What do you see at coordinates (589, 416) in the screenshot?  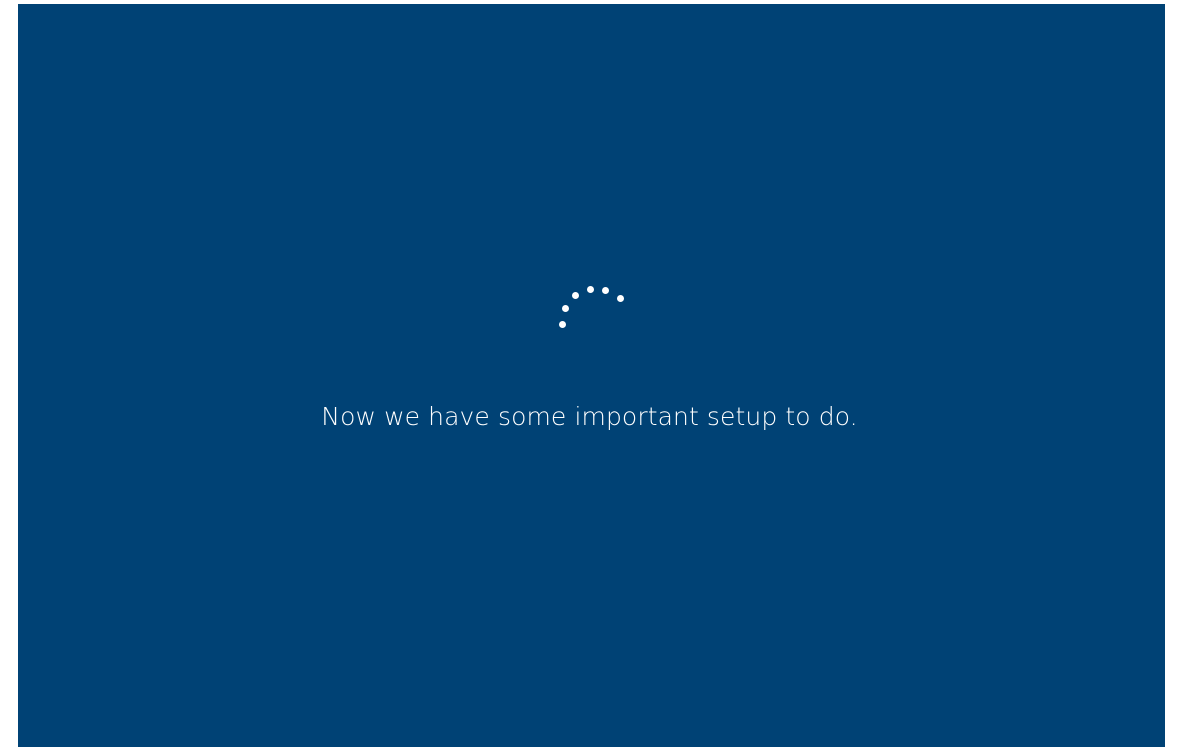 I see `setup-message: Now we have some important setup to do.` at bounding box center [589, 416].